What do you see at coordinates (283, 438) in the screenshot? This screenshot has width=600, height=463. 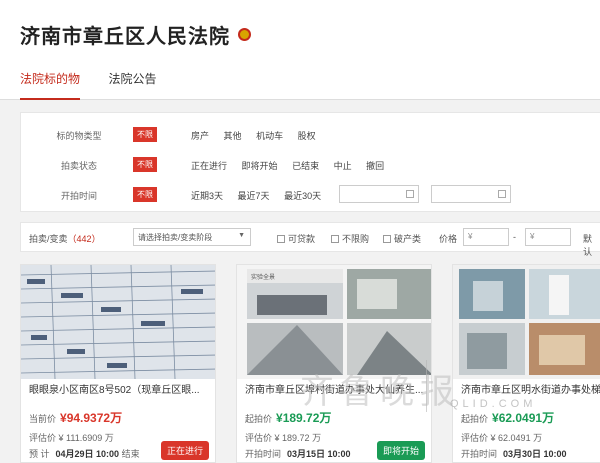 I see `card-appraisal-line: 评估价 ¥ 189.72 万` at bounding box center [283, 438].